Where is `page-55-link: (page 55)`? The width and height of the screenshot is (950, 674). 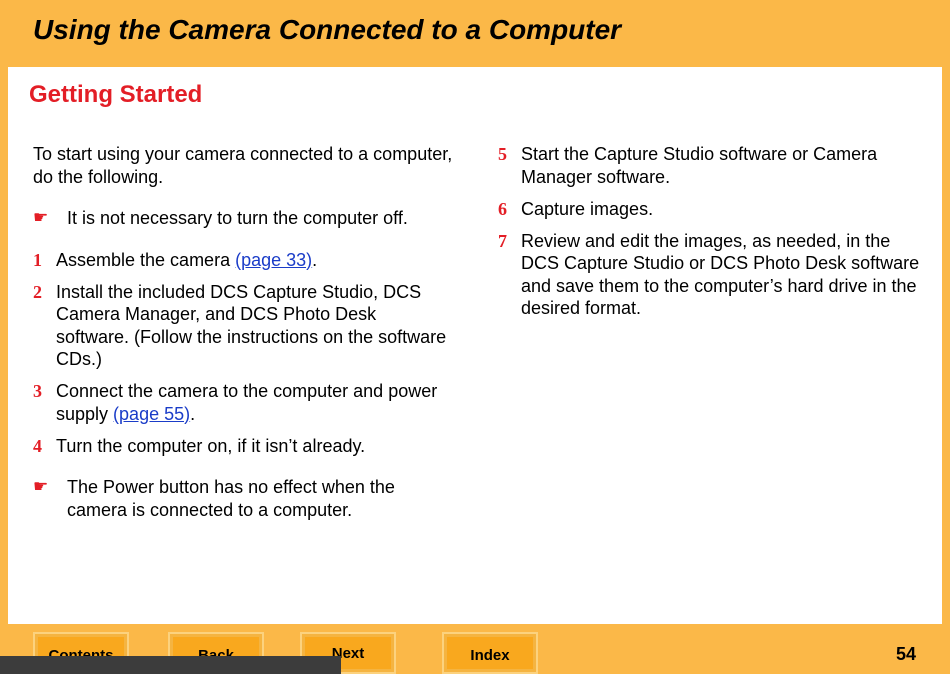 page-55-link: (page 55) is located at coordinates (151, 414).